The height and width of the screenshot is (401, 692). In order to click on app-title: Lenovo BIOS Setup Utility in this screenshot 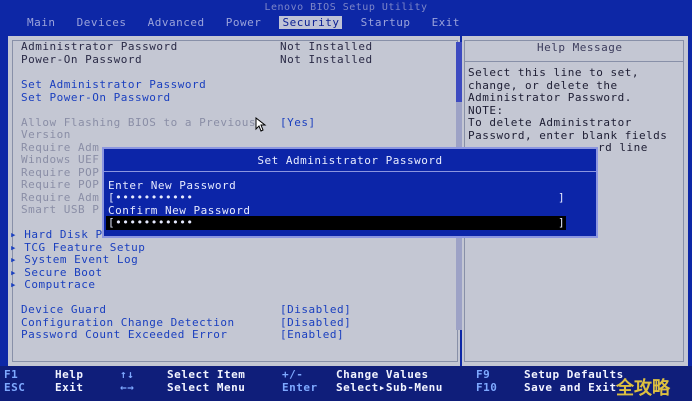, I will do `click(346, 7)`.